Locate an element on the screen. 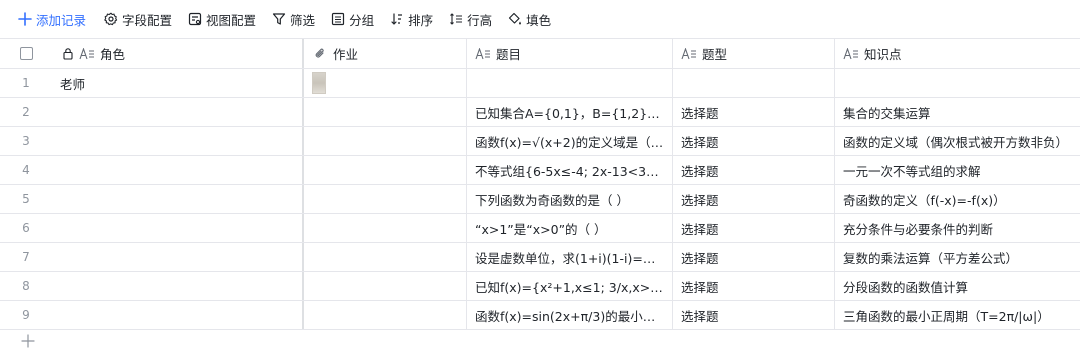  select-all-cell is located at coordinates (26, 53).